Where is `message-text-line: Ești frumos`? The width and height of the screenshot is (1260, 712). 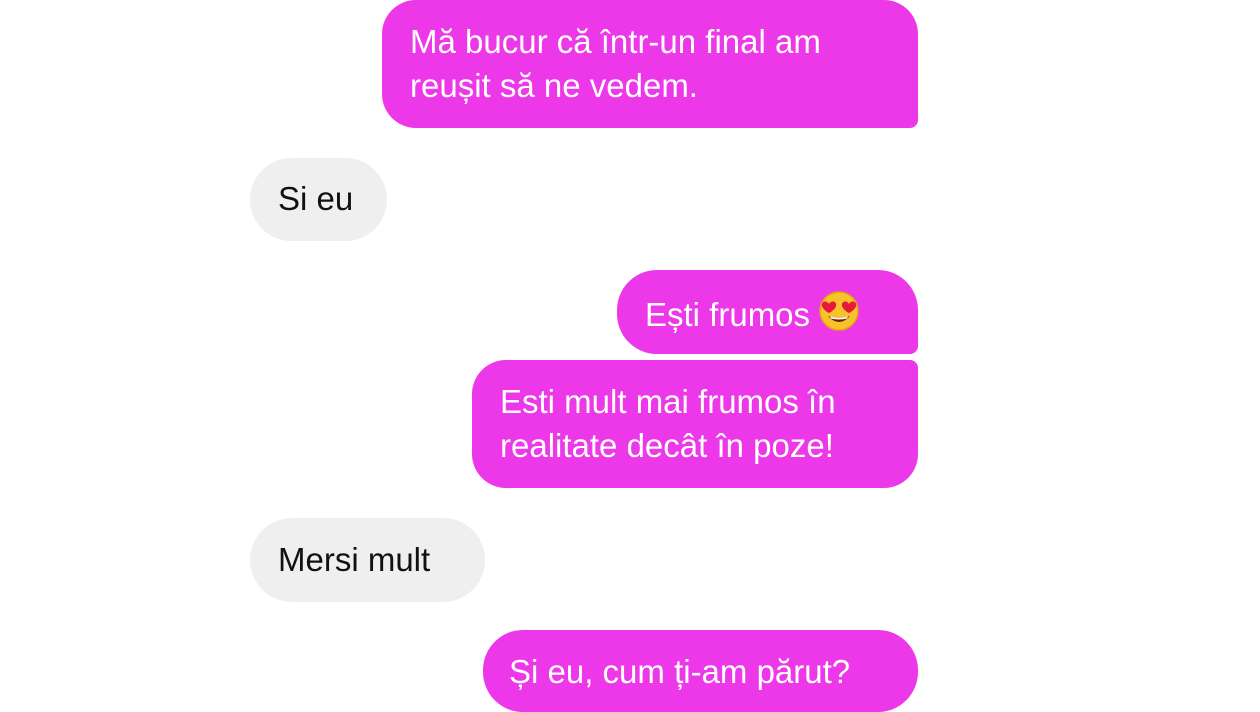
message-text-line: Ești frumos is located at coordinates (781, 313).